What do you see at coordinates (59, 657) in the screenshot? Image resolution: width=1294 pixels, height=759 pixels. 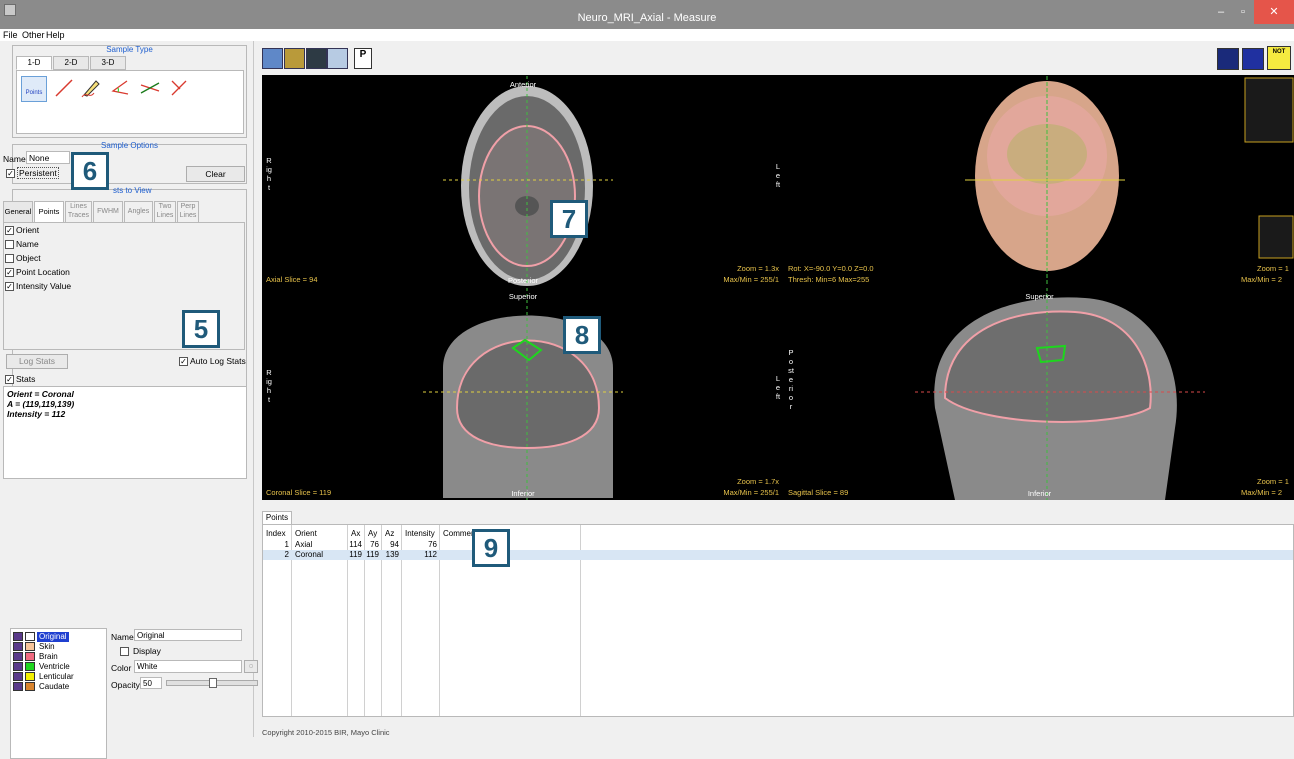 I see `object-list-item: Brain` at bounding box center [59, 657].